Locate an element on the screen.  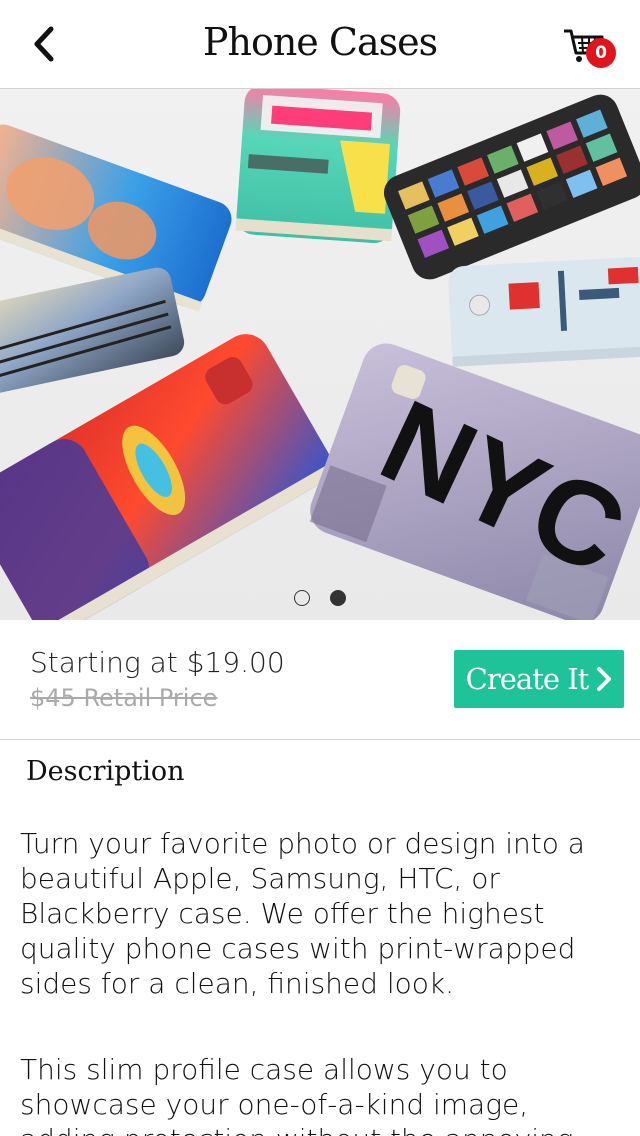
cart-button: 0 is located at coordinates (592, 47).